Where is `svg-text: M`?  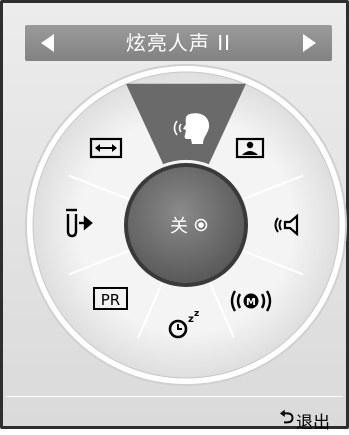 svg-text: M is located at coordinates (251, 302).